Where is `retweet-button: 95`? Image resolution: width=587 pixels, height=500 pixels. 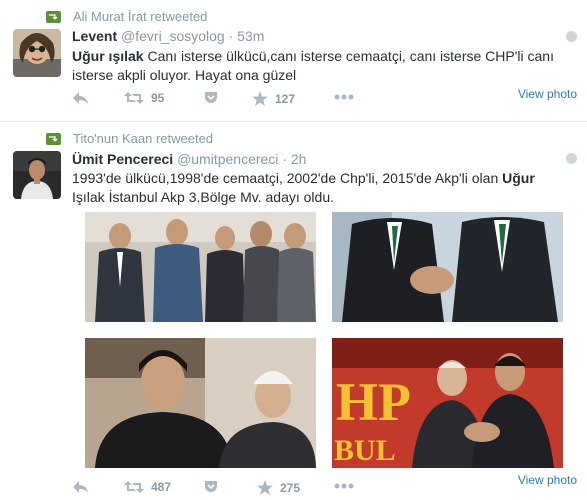 retweet-button: 95 is located at coordinates (144, 98).